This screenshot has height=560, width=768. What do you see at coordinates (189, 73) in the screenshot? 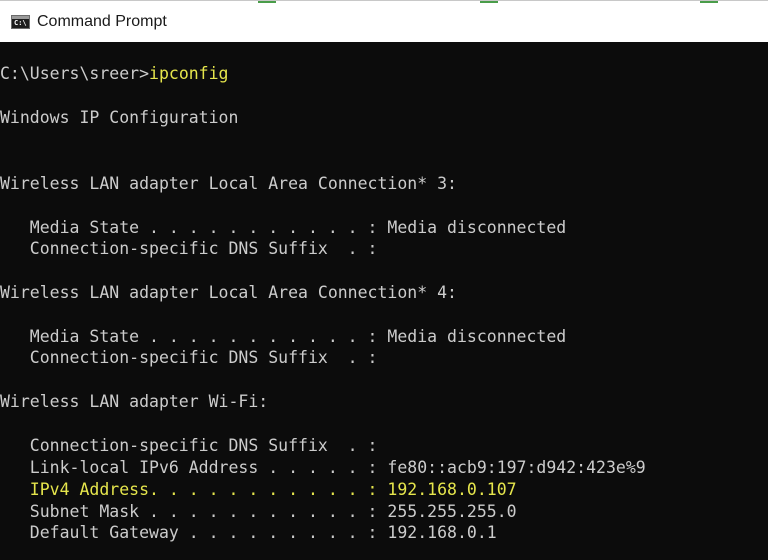
I see `prompt-command: ipconfig` at bounding box center [189, 73].